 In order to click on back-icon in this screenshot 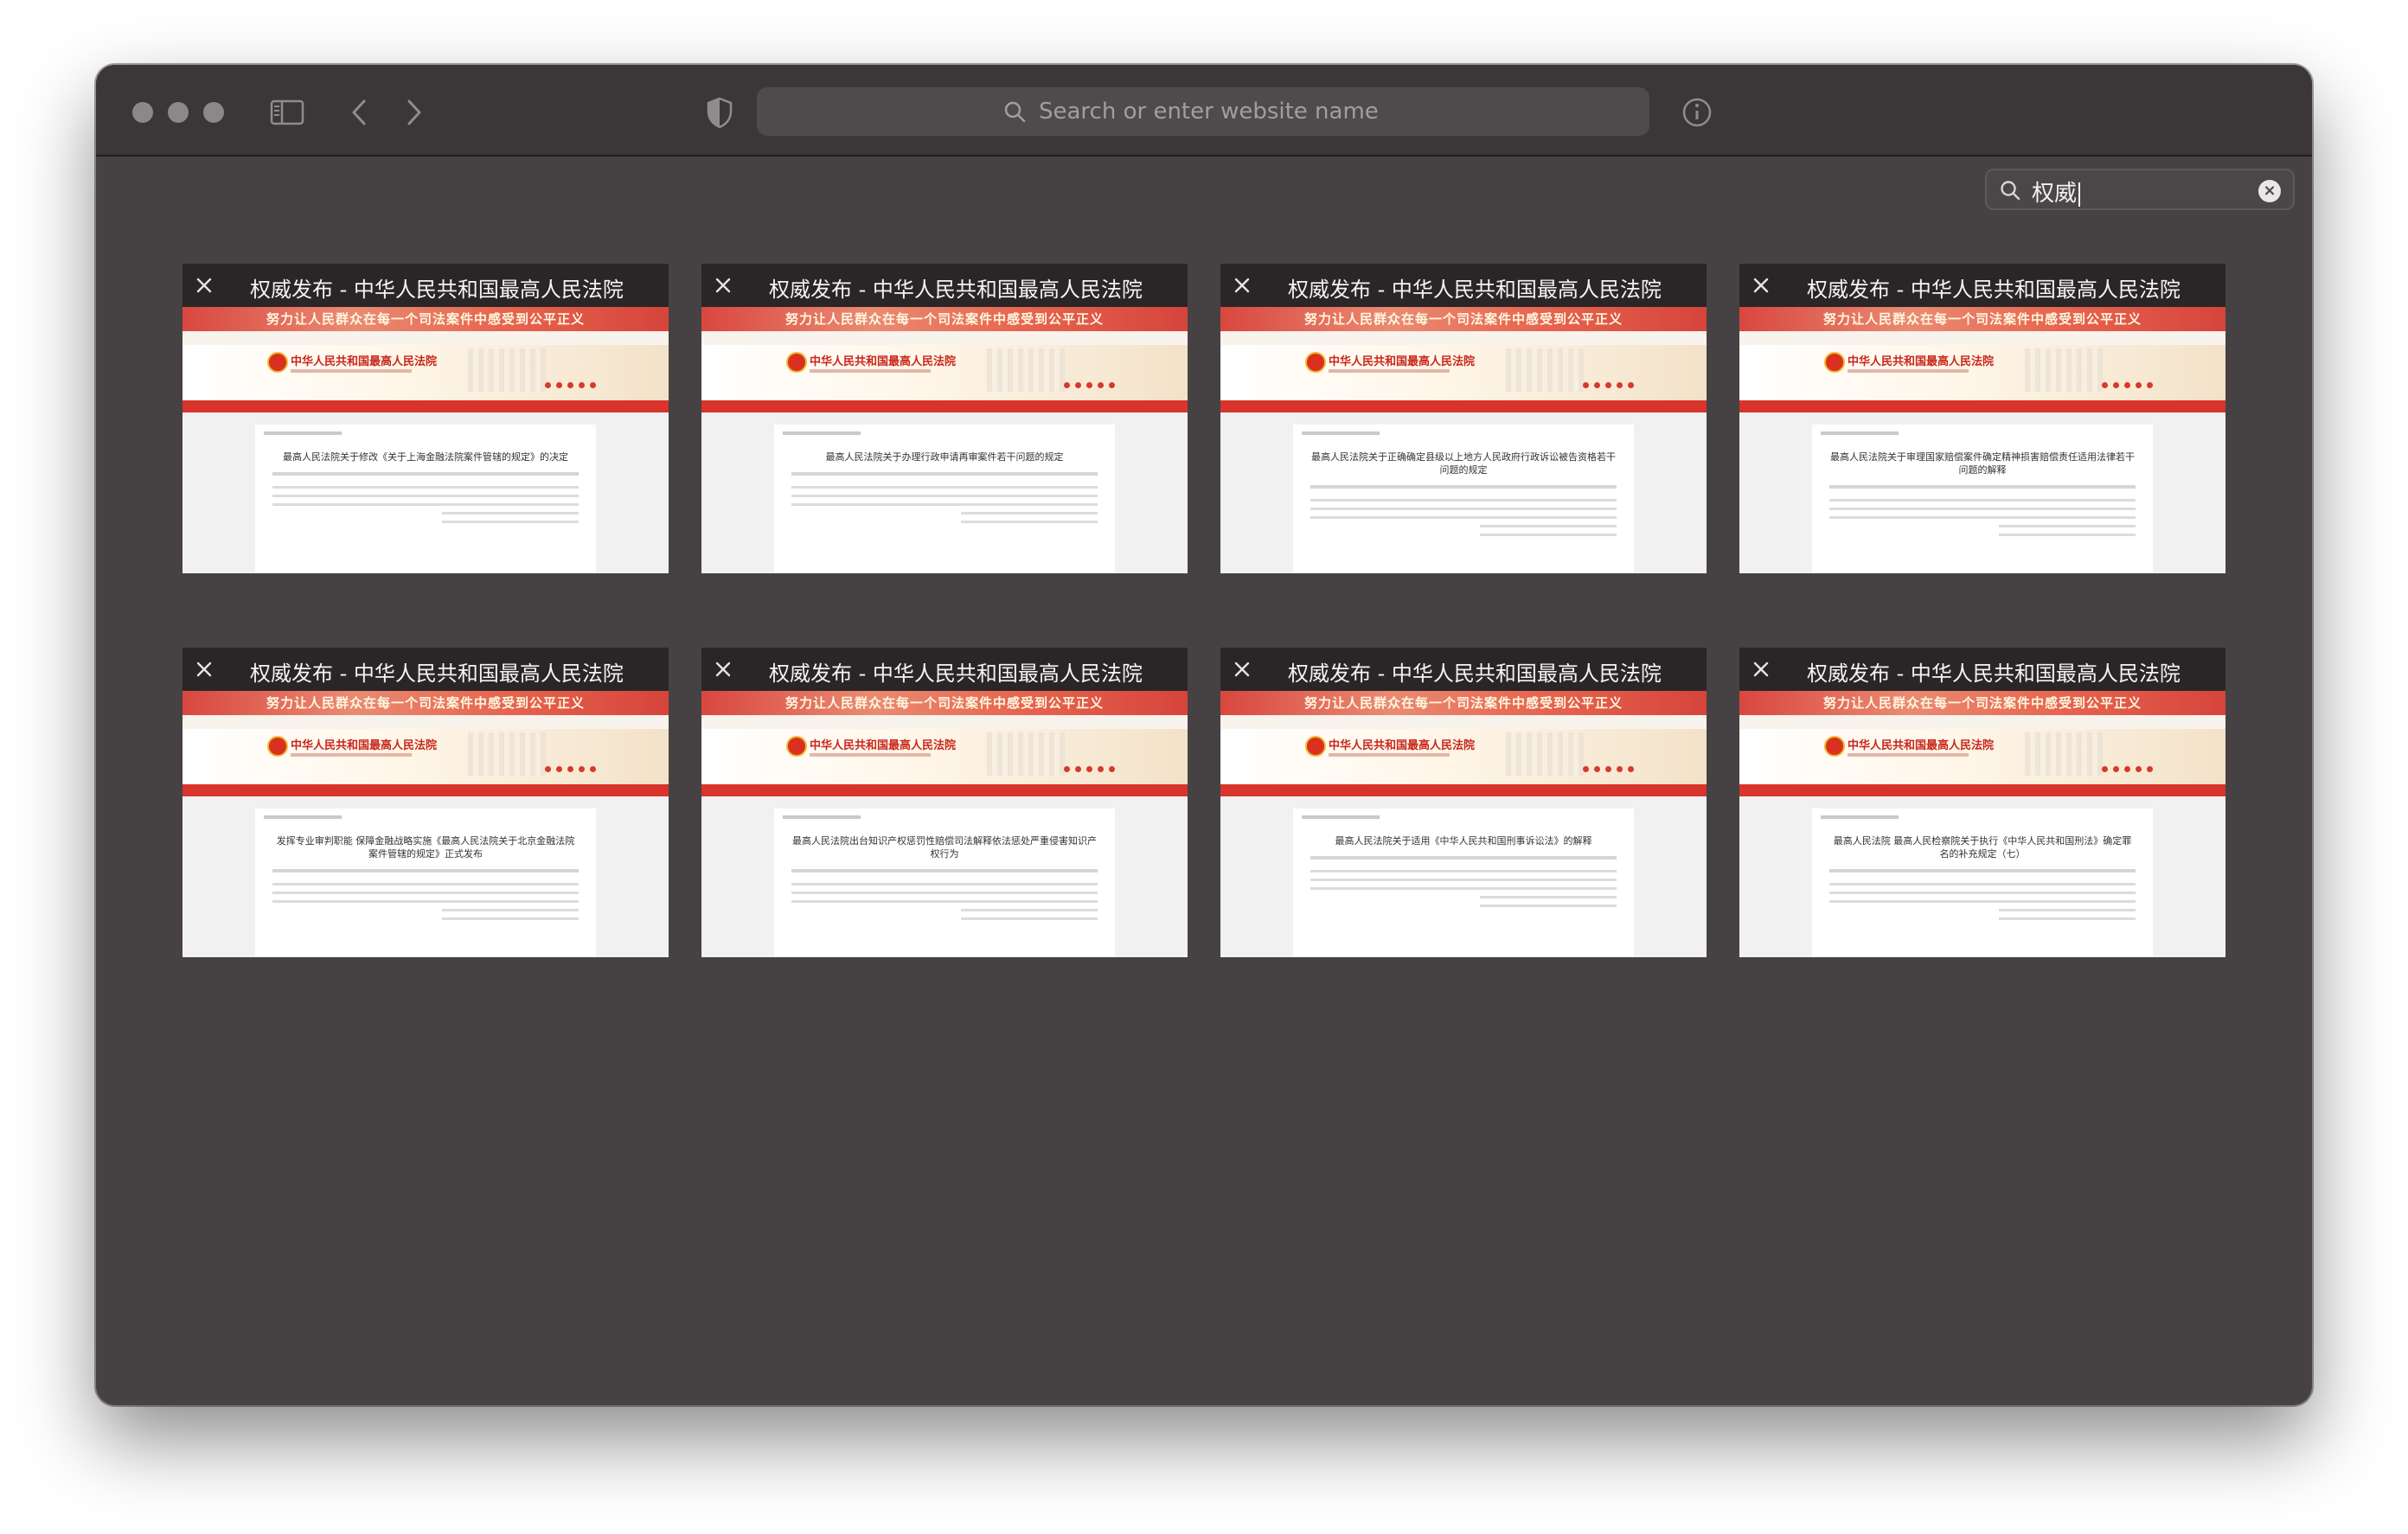, I will do `click(359, 113)`.